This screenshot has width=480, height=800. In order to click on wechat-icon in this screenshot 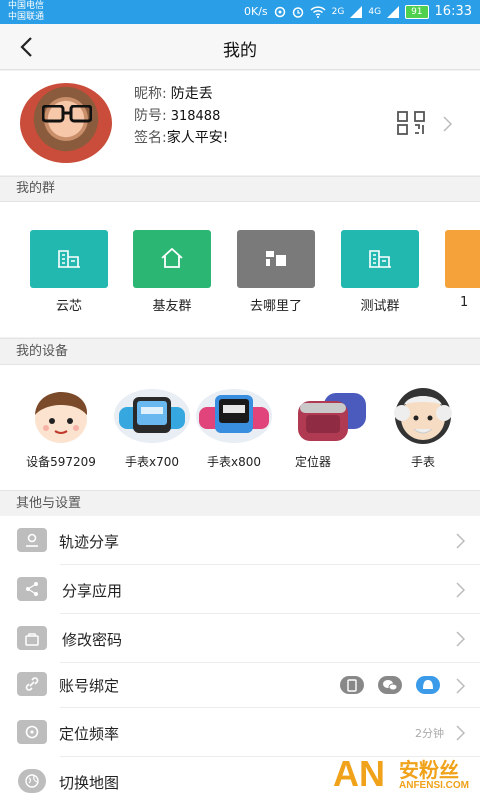, I will do `click(390, 685)`.